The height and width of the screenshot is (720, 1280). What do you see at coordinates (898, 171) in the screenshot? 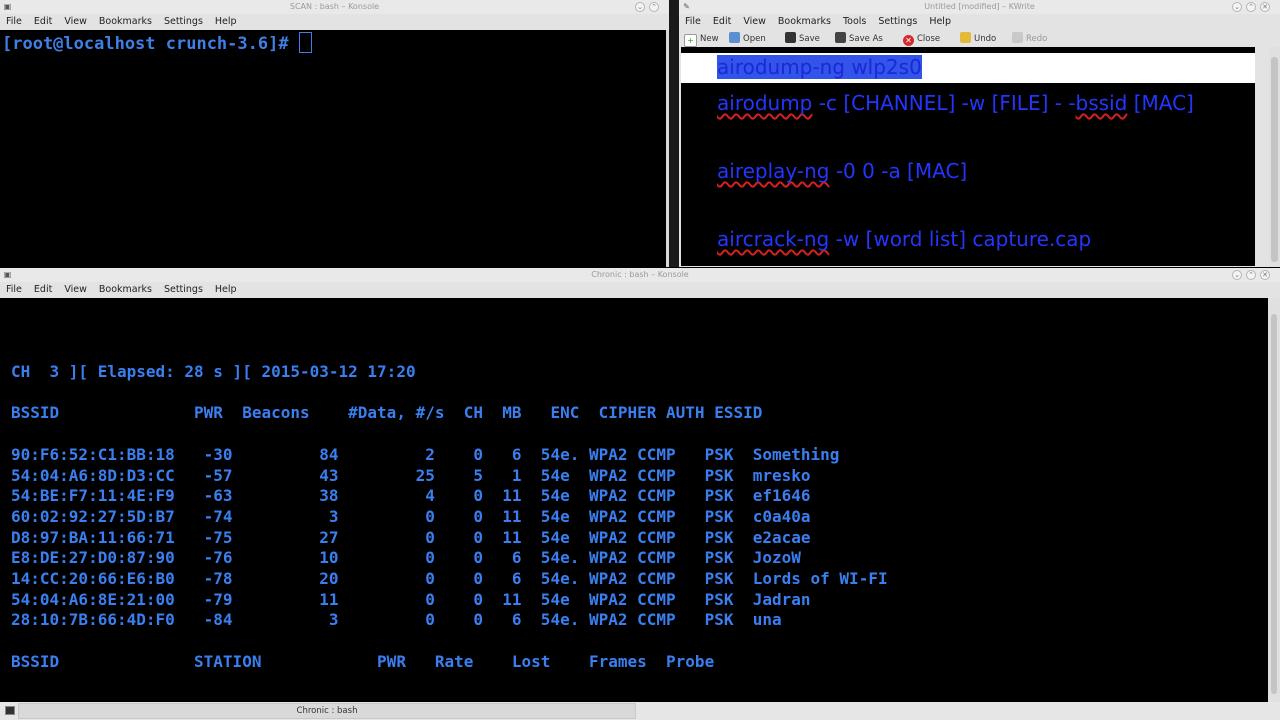
I see `editor-text: -0 0 -a [MAC]` at bounding box center [898, 171].